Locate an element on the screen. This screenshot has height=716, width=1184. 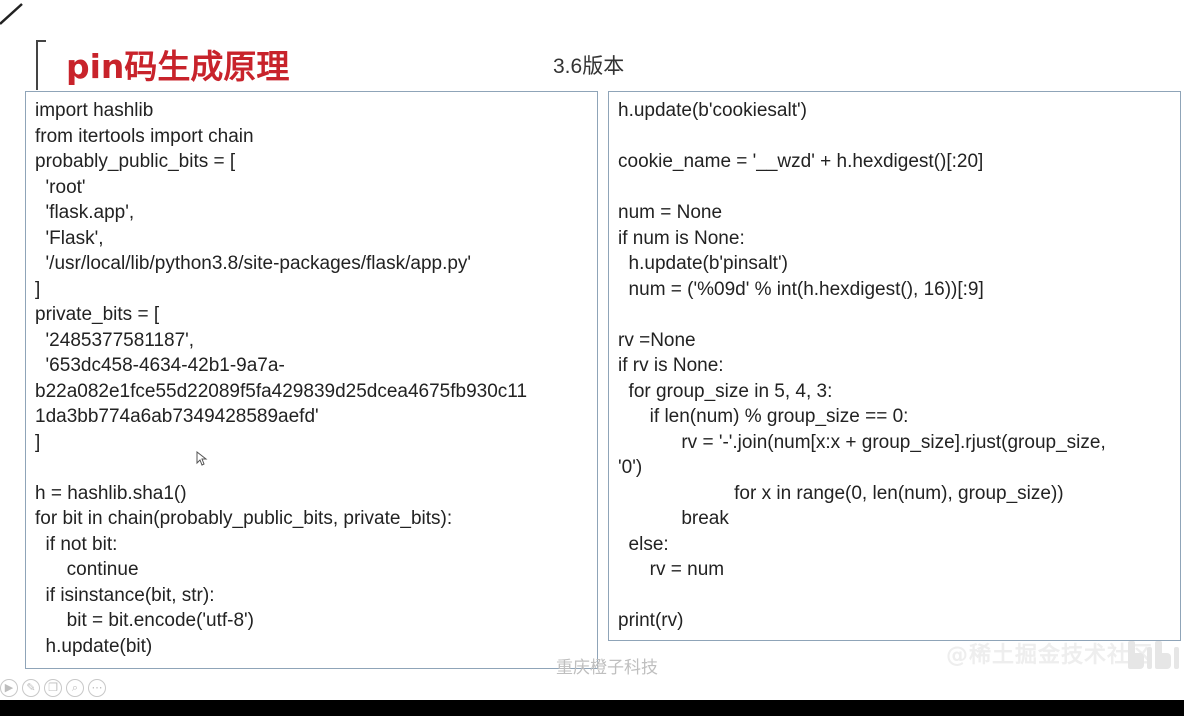
copy-icon: ❐ is located at coordinates (53, 688).